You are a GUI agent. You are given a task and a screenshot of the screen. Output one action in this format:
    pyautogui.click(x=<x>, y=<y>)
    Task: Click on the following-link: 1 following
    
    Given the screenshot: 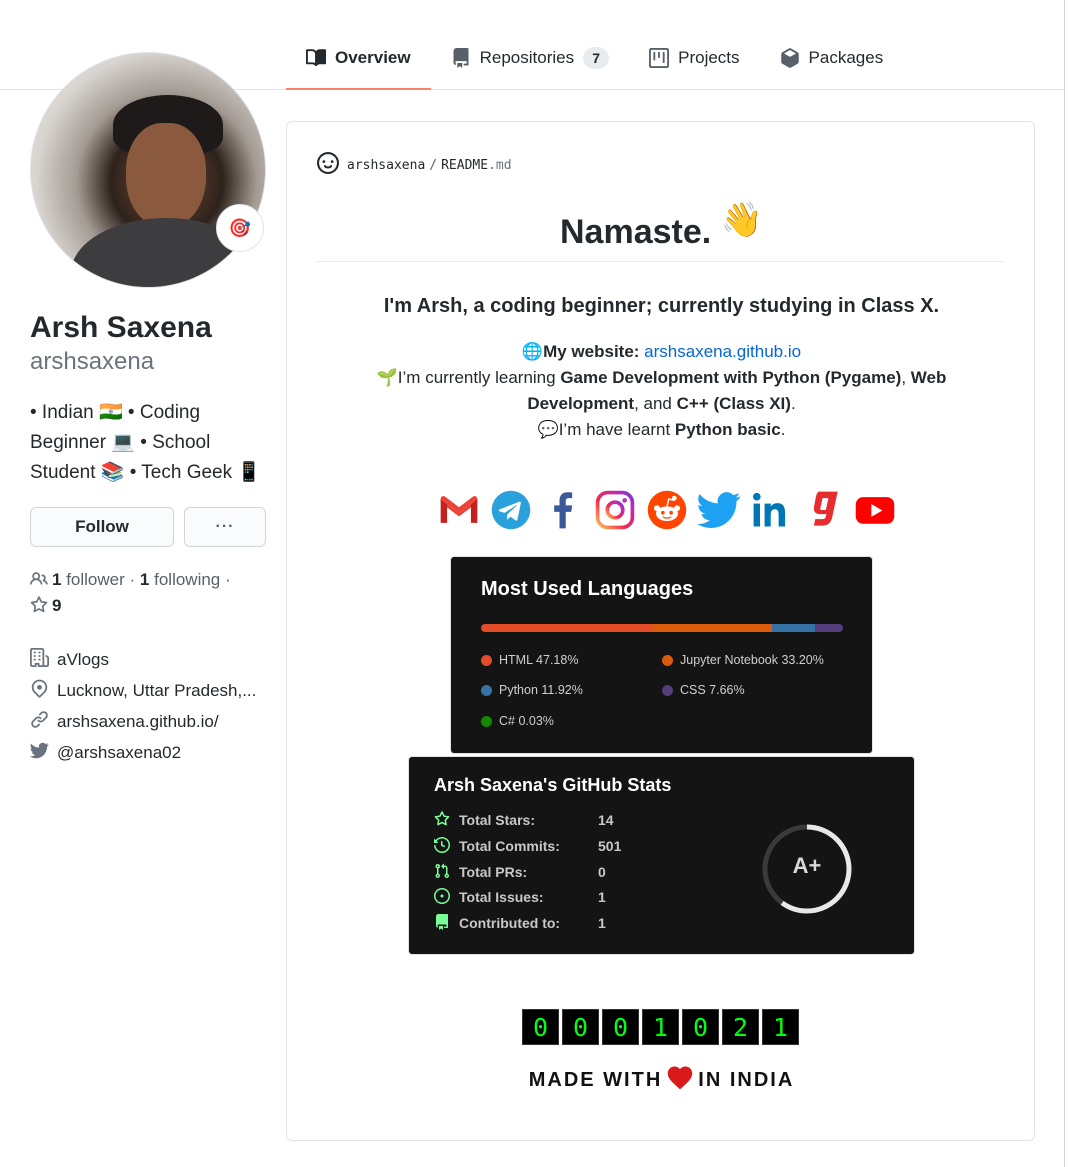 What is the action you would take?
    pyautogui.click(x=180, y=579)
    